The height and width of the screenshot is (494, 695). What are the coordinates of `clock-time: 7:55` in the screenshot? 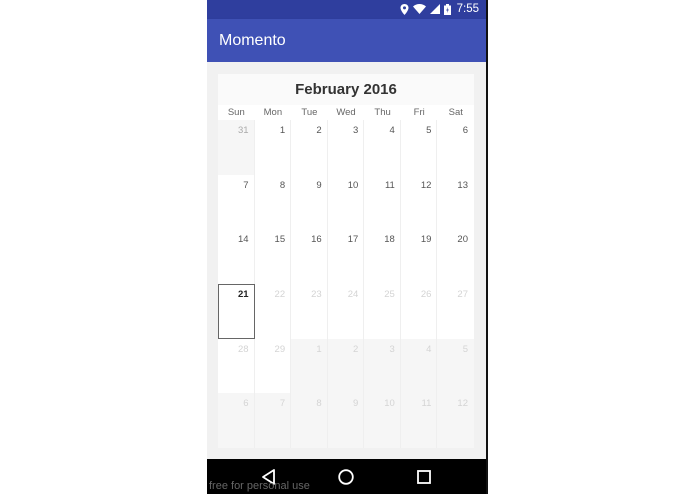 It's located at (467, 9).